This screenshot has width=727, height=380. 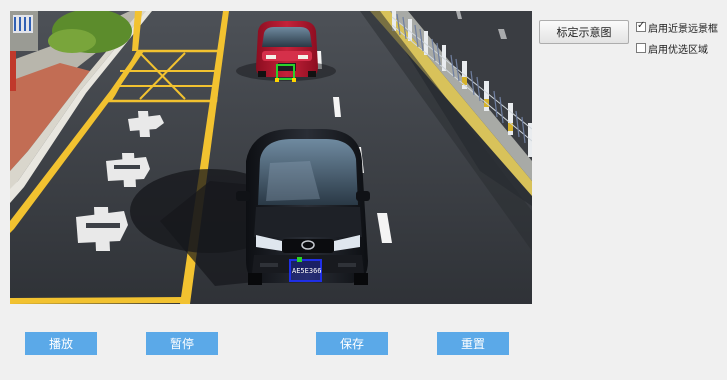 I want to click on checkbox-checked: ✓, so click(x=641, y=26).